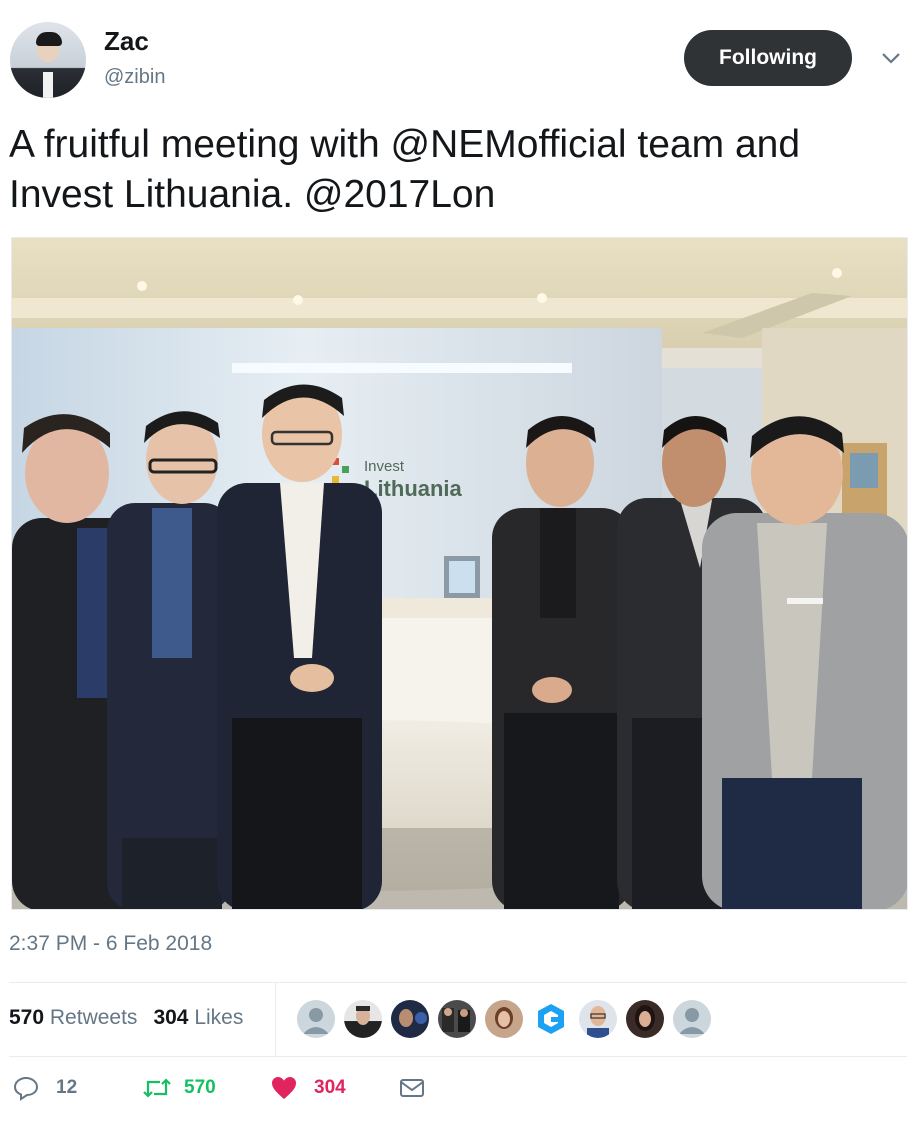  I want to click on retweets-stat: 570 Retweets, so click(73, 1018).